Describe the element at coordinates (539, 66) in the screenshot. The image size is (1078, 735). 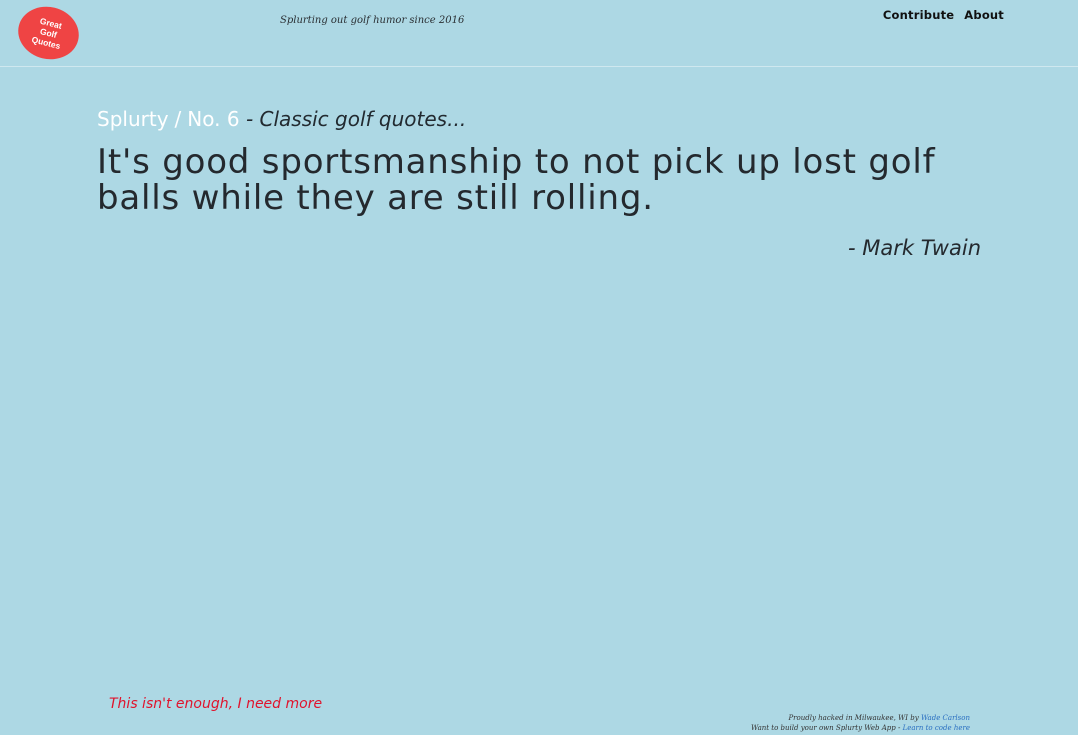
I see `header-divider` at that location.